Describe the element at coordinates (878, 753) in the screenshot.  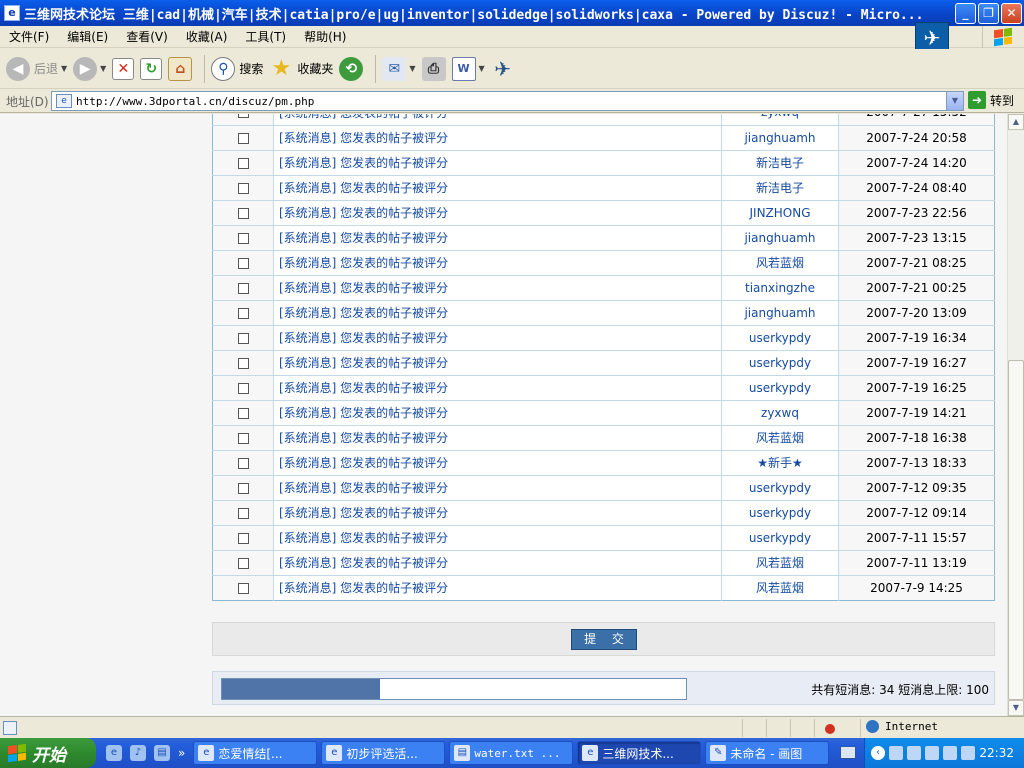
I see `tray-expand-icon: ‹` at that location.